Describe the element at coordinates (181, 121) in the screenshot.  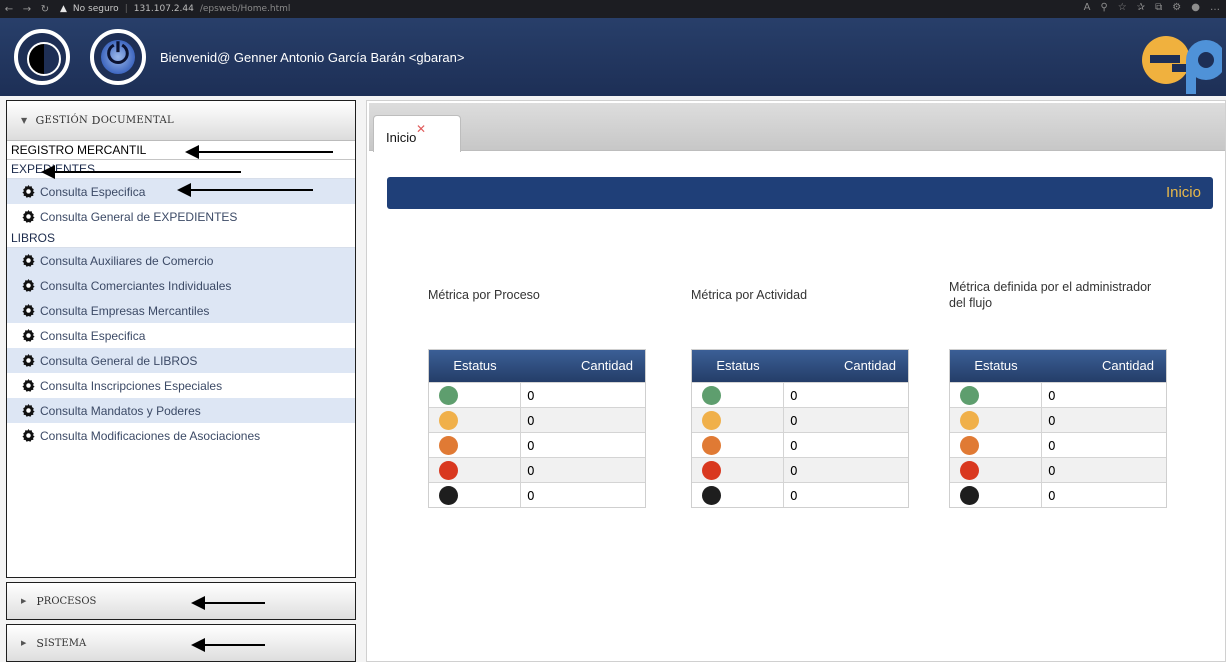
I see `accordion-header-gestion-documental: ▼ G ESTIÓN D OCUMENTAL` at that location.